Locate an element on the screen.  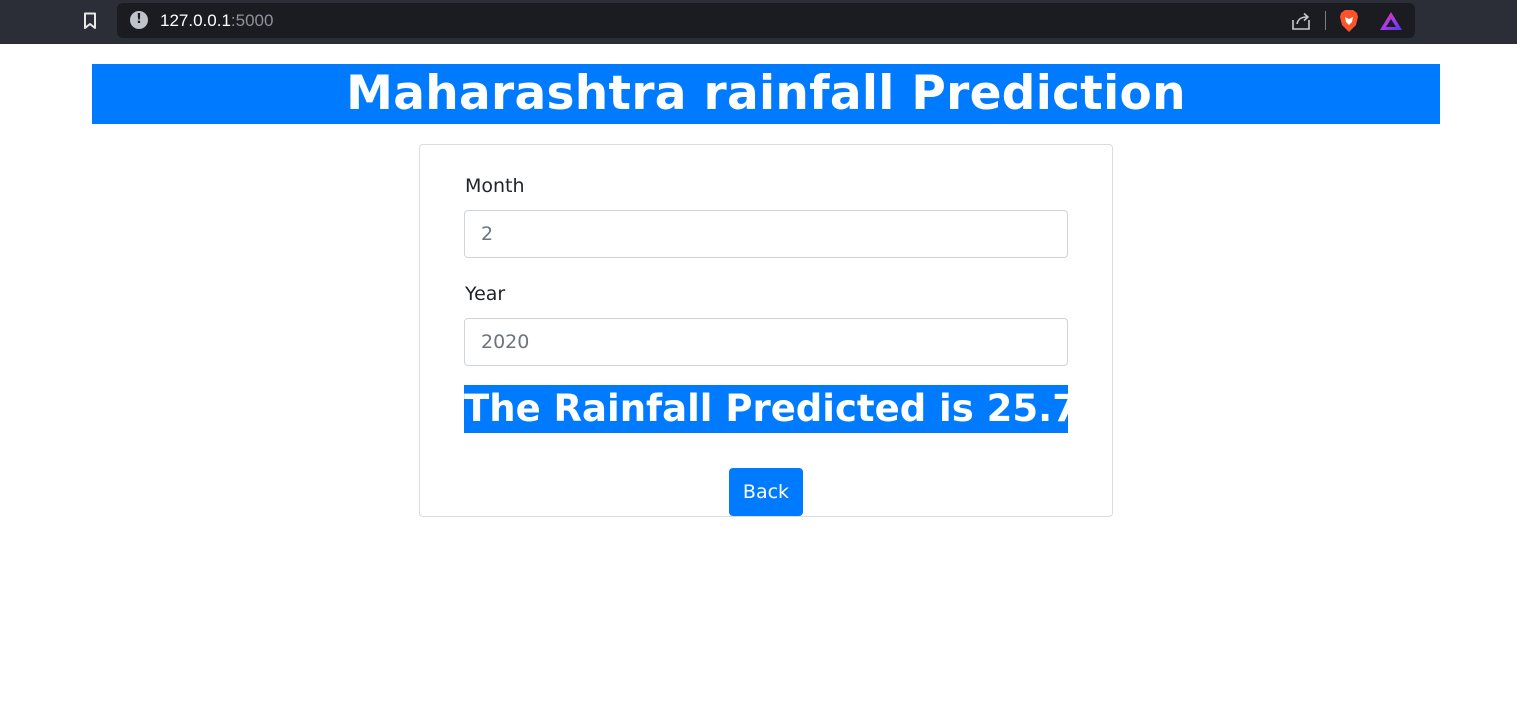
browser-toolbar: ! 127.0.0.1:5000 is located at coordinates (758, 22).